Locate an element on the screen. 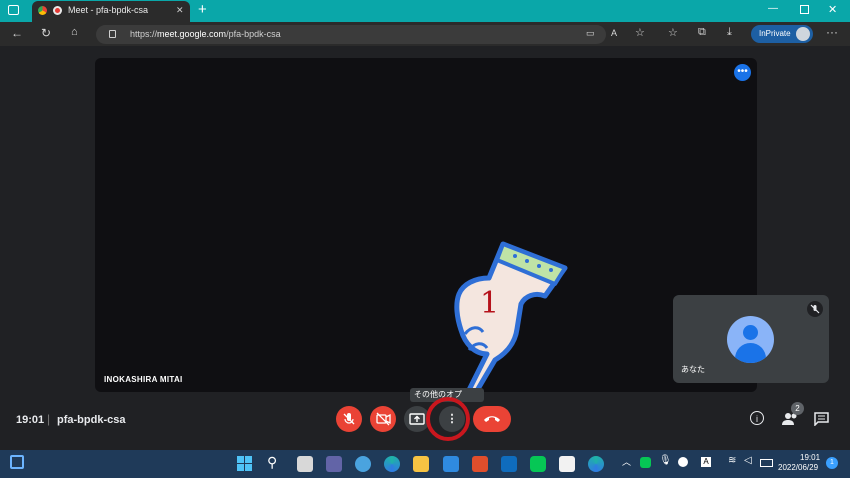 This screenshot has width=850, height=478. file-explorer-icon is located at coordinates (421, 464).